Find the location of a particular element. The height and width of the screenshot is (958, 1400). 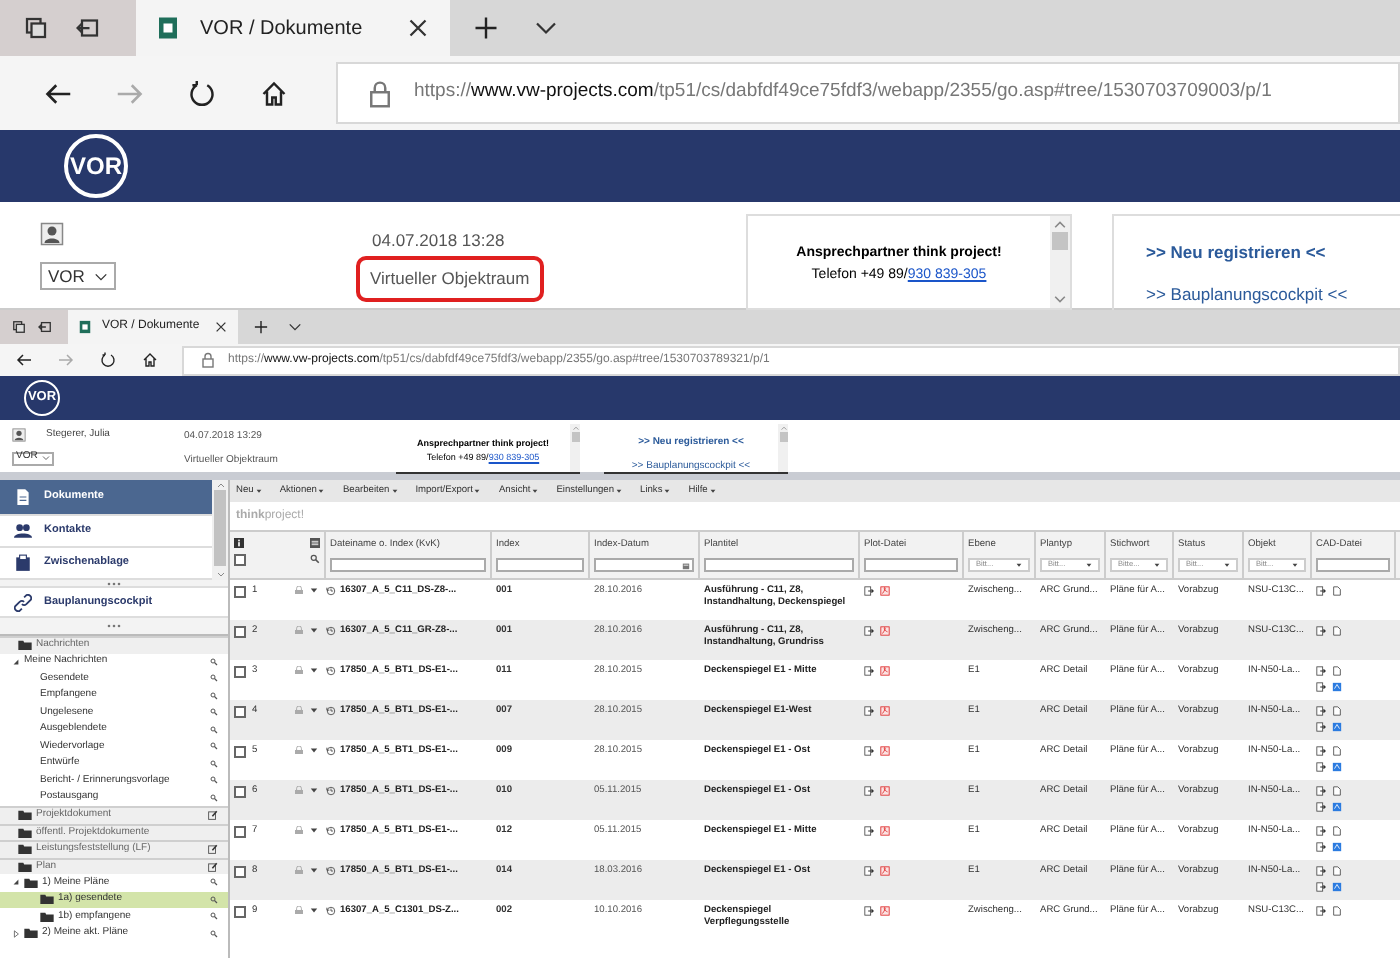

scroll-down-icon is located at coordinates (1060, 300).